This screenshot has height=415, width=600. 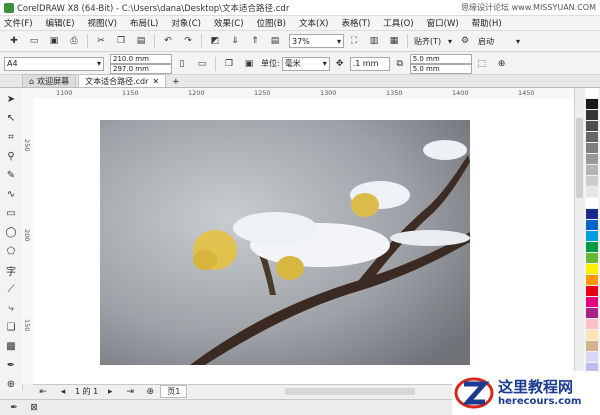 I want to click on pick-tool-icon: ➤, so click(x=11, y=99).